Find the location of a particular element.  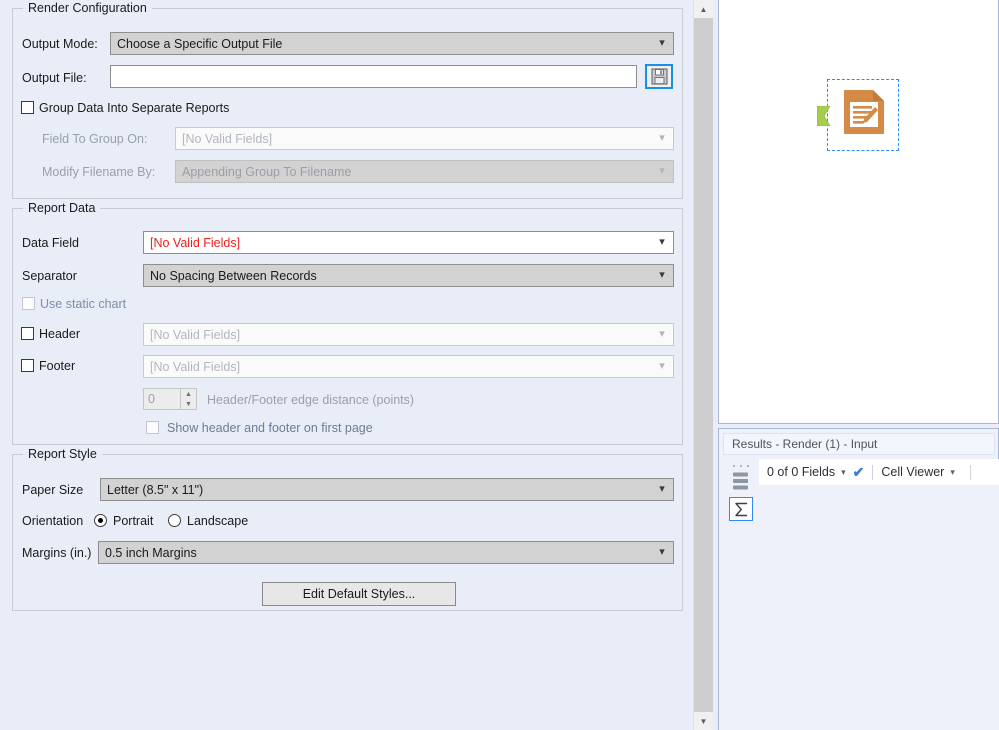

results-body: 0 of 0 Fields ▾ ✔ Cell Viewer ▾ is located at coordinates (859, 594).